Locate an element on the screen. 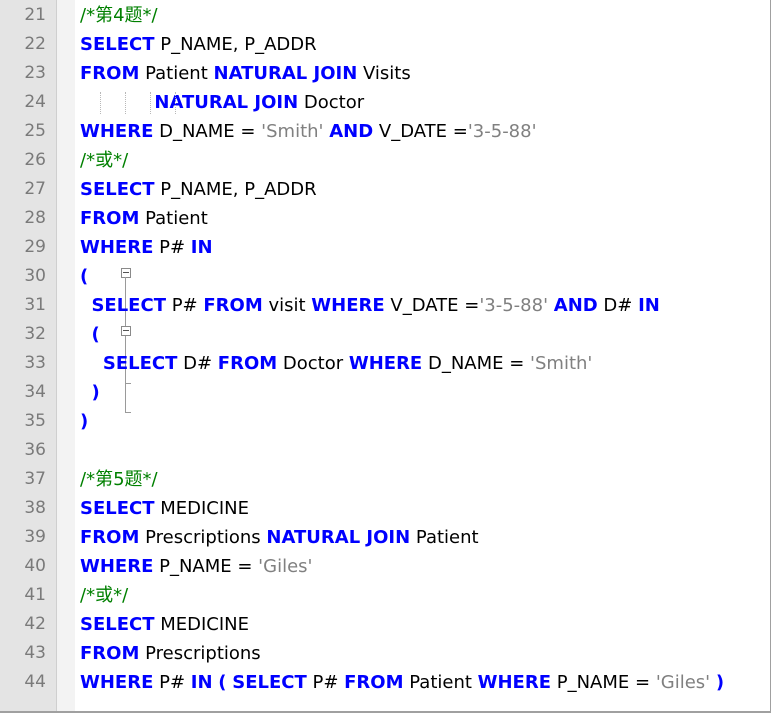 This screenshot has width=771, height=713. code-line: 38 SELECT MEDICINE is located at coordinates (385, 508).